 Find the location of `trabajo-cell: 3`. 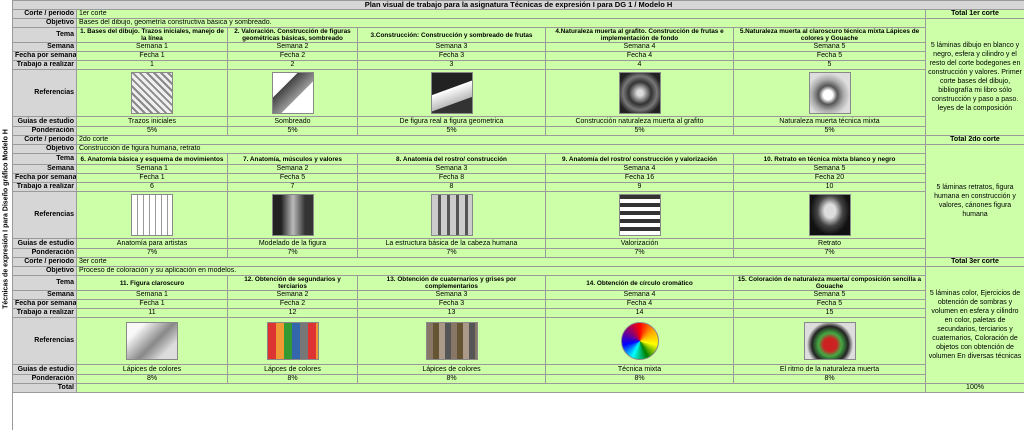

trabajo-cell: 3 is located at coordinates (451, 65).